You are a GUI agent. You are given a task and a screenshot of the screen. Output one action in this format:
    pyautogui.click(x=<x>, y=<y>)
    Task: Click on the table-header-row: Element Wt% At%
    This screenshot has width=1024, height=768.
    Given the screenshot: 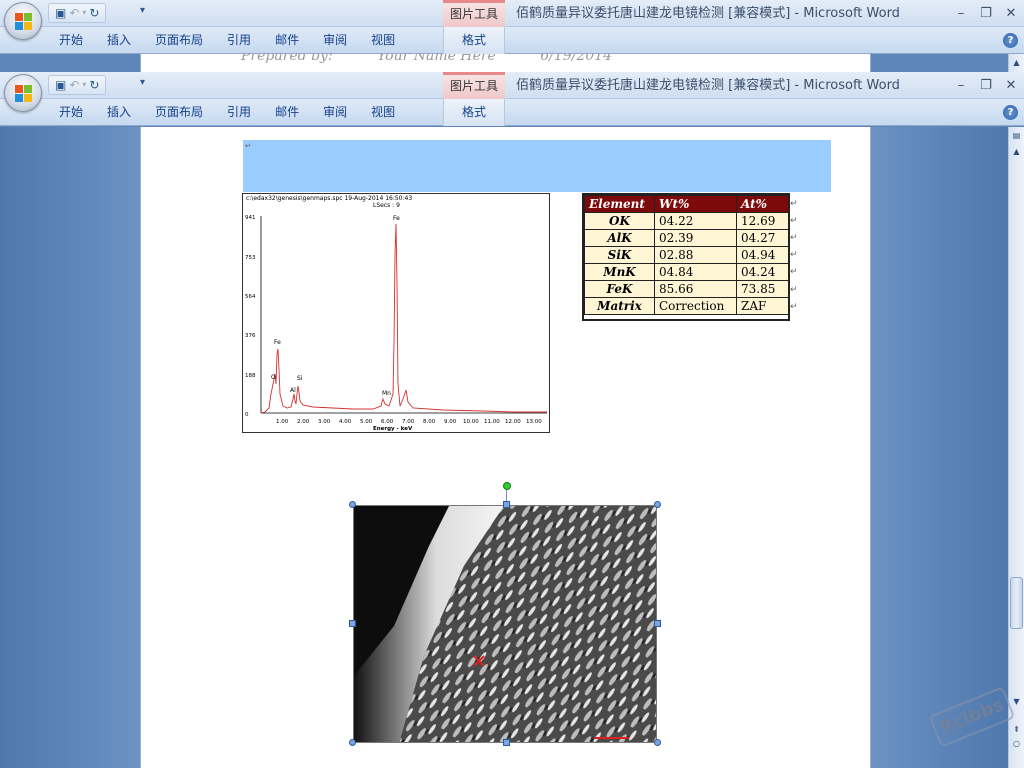 What is the action you would take?
    pyautogui.click(x=686, y=204)
    